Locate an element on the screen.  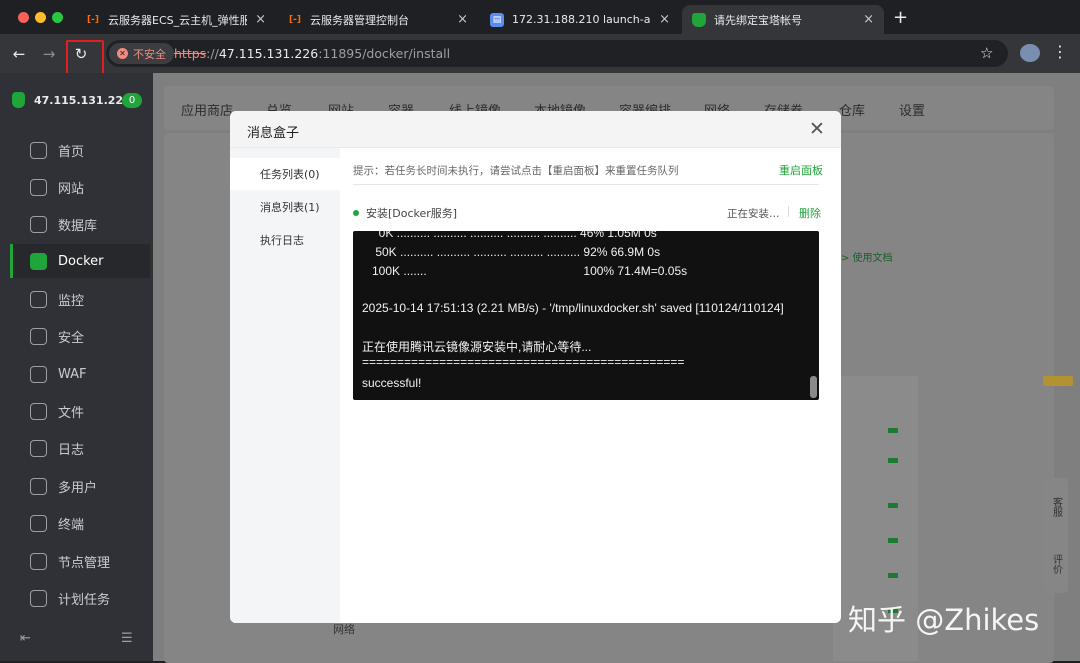
website-icon is located at coordinates (38, 187).